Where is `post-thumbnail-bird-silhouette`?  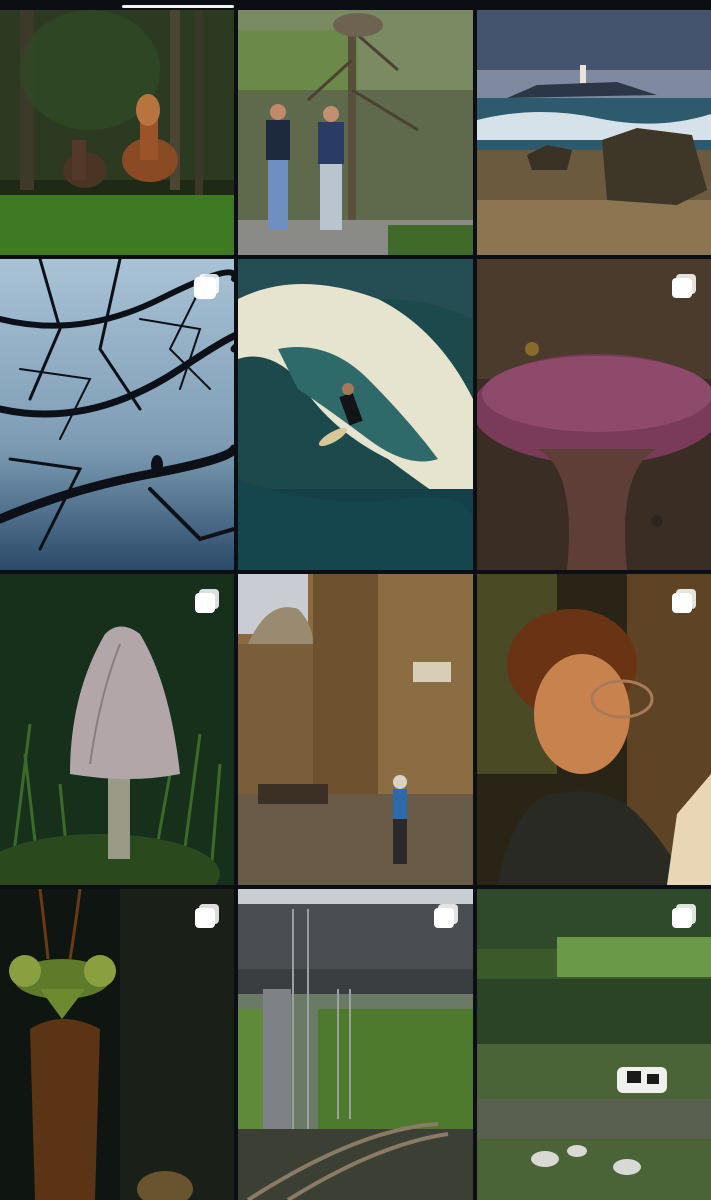 post-thumbnail-bird-silhouette is located at coordinates (117, 414).